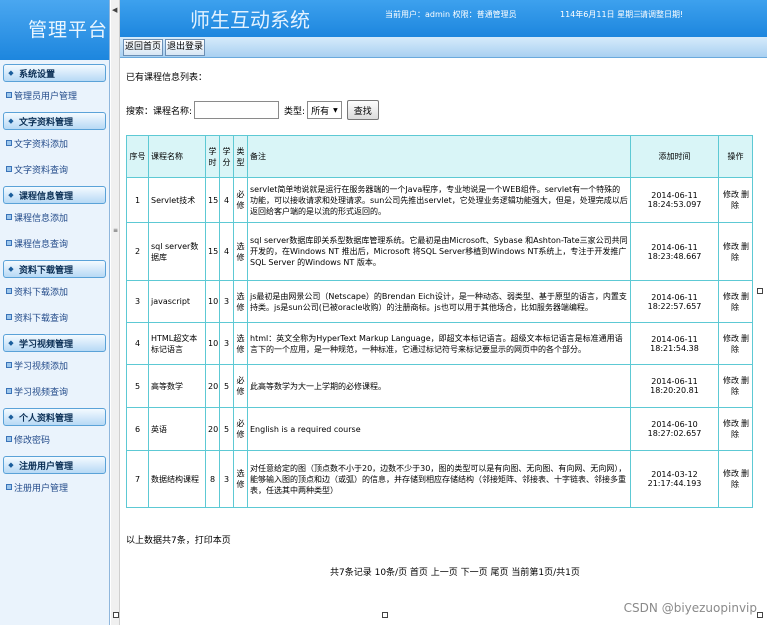 The width and height of the screenshot is (767, 625). What do you see at coordinates (735, 156) in the screenshot?
I see `col-header-ops: 操作` at bounding box center [735, 156].